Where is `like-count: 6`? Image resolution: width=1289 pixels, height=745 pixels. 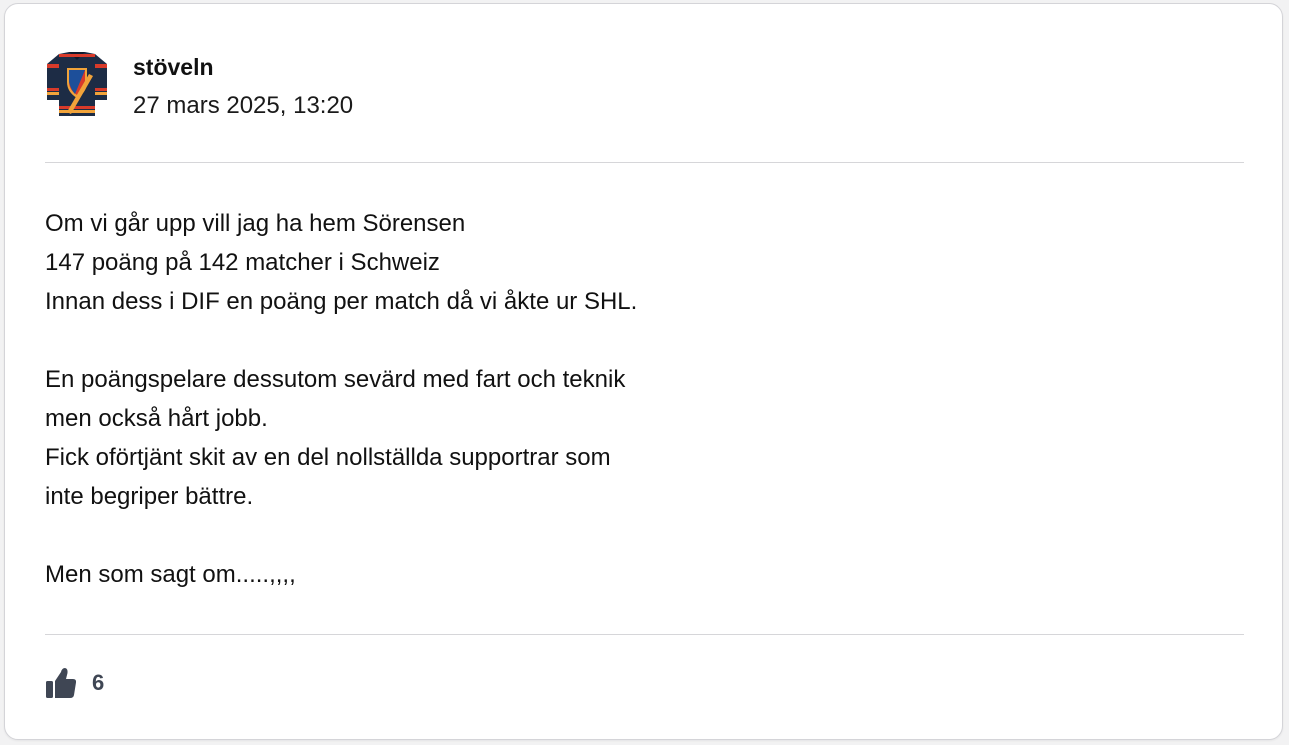 like-count: 6 is located at coordinates (98, 682).